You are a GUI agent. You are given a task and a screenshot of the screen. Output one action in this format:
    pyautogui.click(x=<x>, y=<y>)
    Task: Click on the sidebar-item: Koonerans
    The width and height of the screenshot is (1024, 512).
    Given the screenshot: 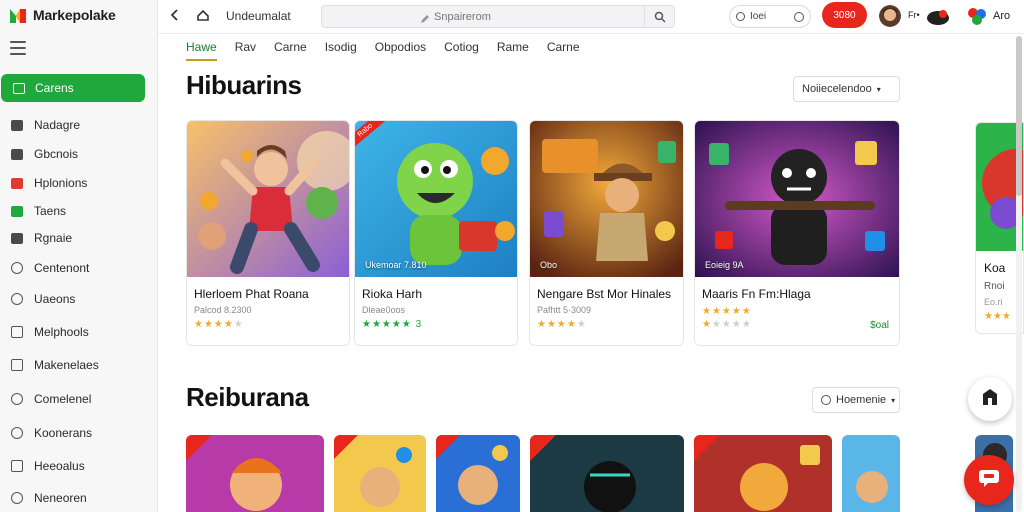 What is the action you would take?
    pyautogui.click(x=51, y=433)
    